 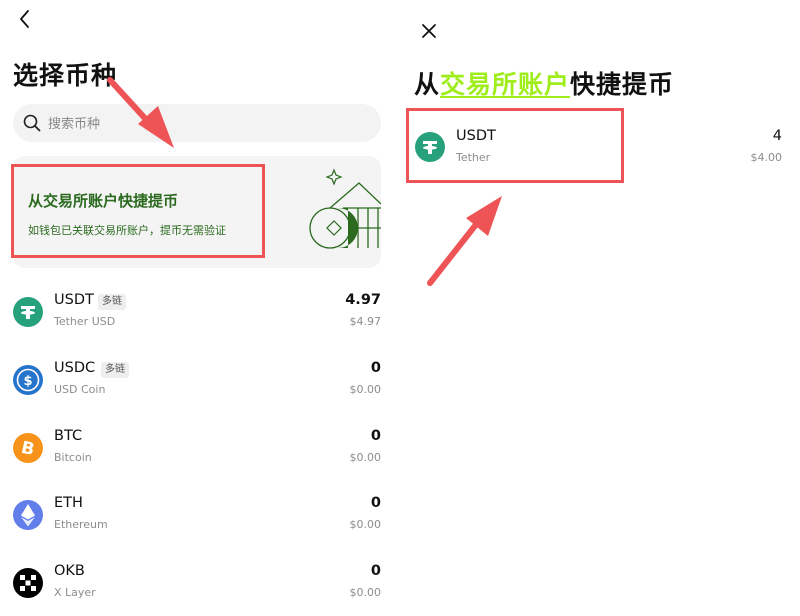 What do you see at coordinates (766, 157) in the screenshot?
I see `coin-value: $4.00` at bounding box center [766, 157].